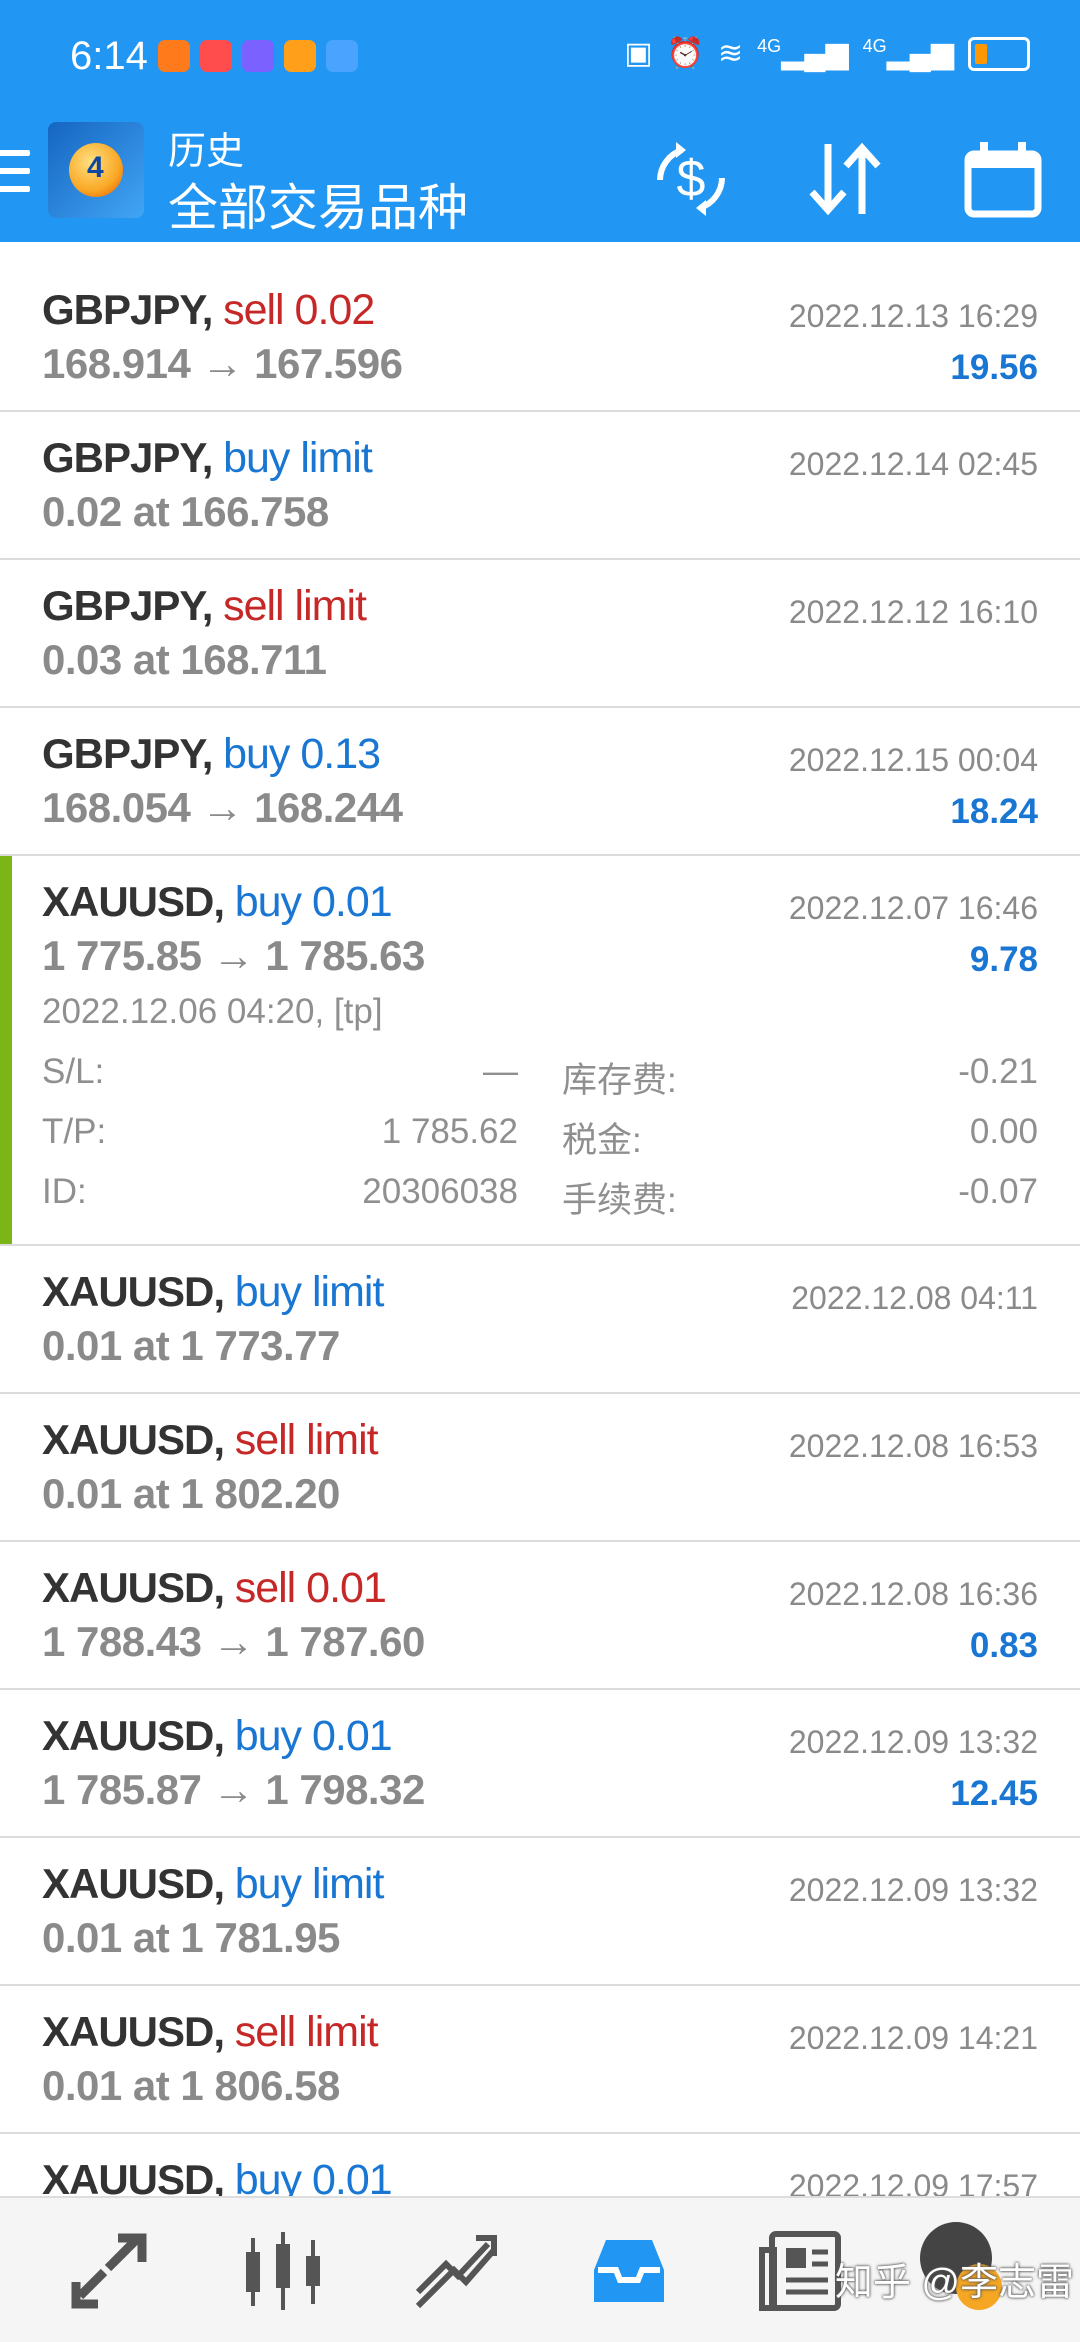 The image size is (1080, 2342). What do you see at coordinates (174, 56) in the screenshot?
I see `app-notification-icon` at bounding box center [174, 56].